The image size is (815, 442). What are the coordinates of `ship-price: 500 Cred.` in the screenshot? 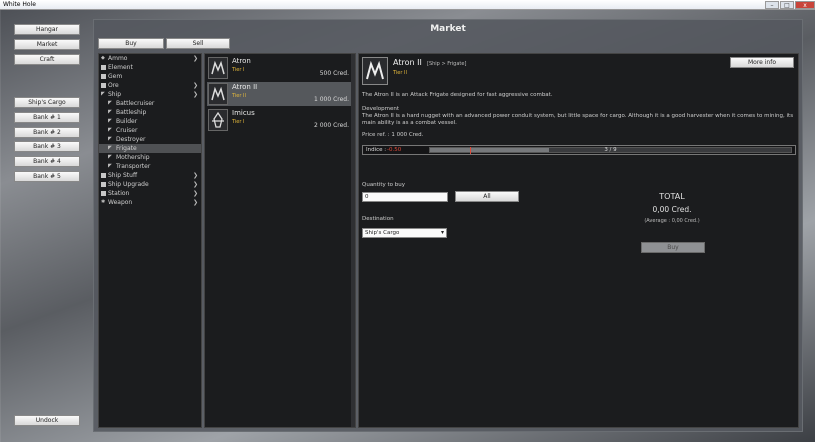 It's located at (334, 73).